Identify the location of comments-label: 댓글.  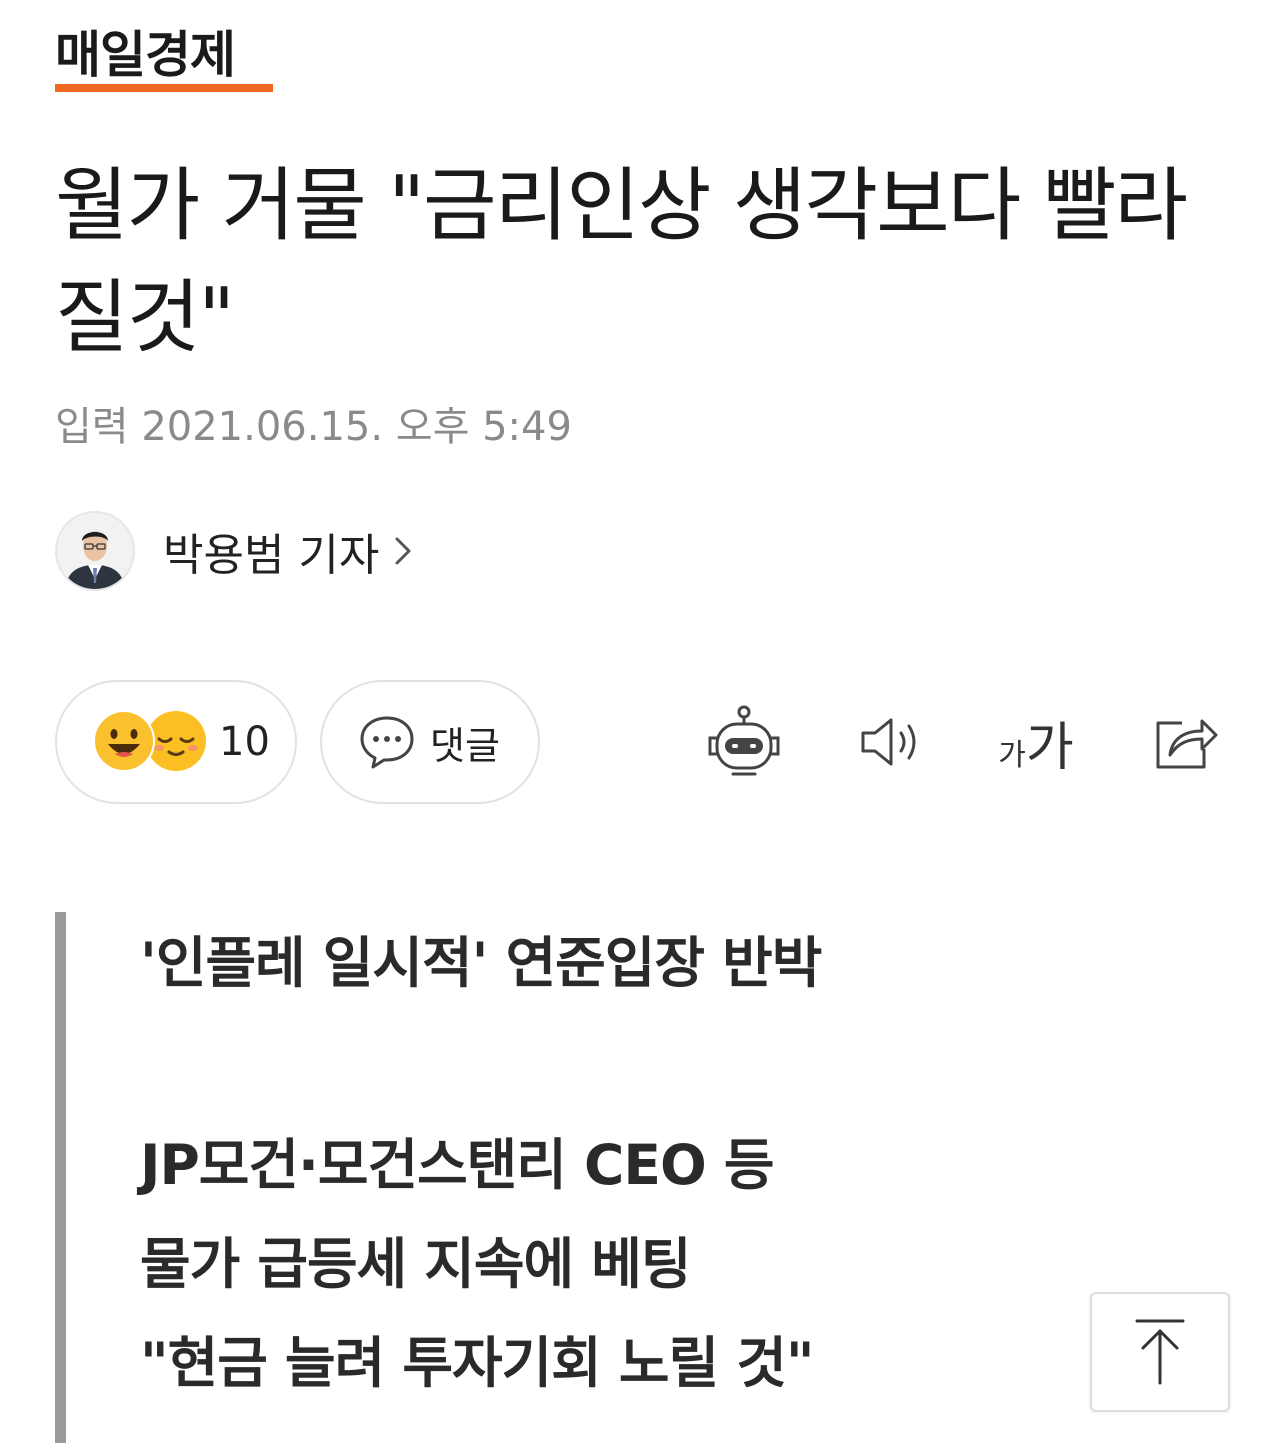
(465, 745).